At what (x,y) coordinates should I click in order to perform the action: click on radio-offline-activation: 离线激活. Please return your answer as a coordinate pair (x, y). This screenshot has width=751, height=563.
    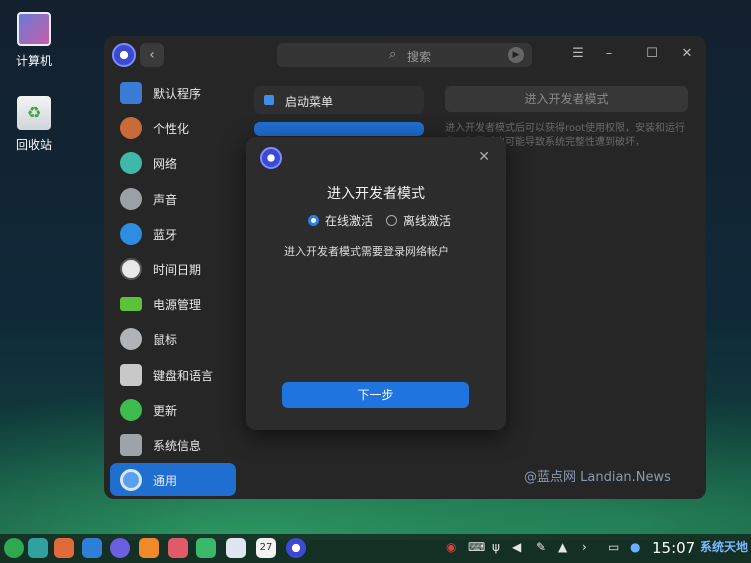
    Looking at the image, I should click on (418, 220).